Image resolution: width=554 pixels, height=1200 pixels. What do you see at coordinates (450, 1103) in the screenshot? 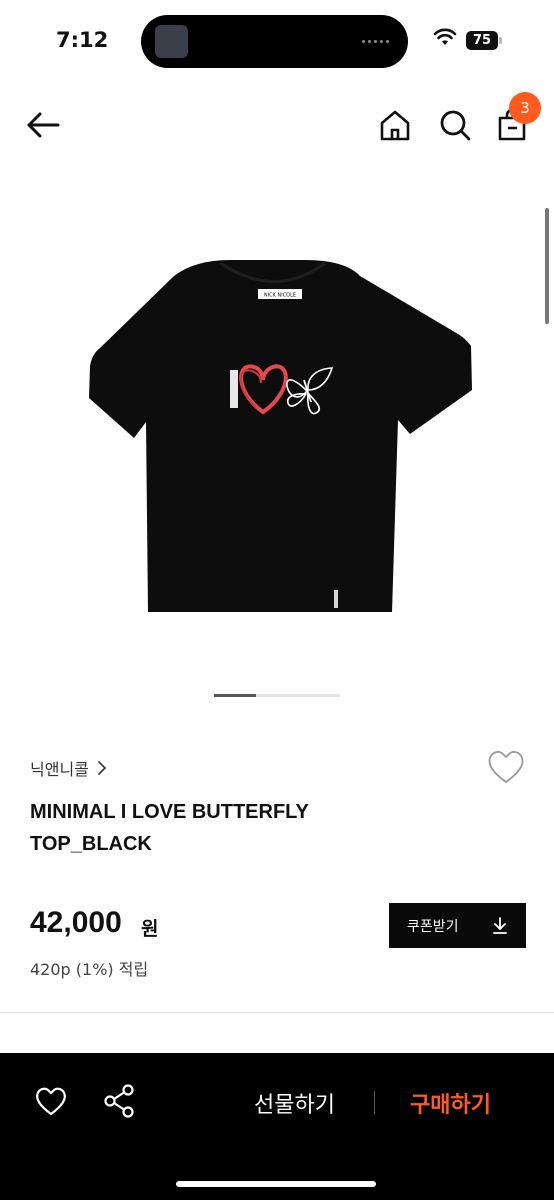
I see `buy-button: 구매하기` at bounding box center [450, 1103].